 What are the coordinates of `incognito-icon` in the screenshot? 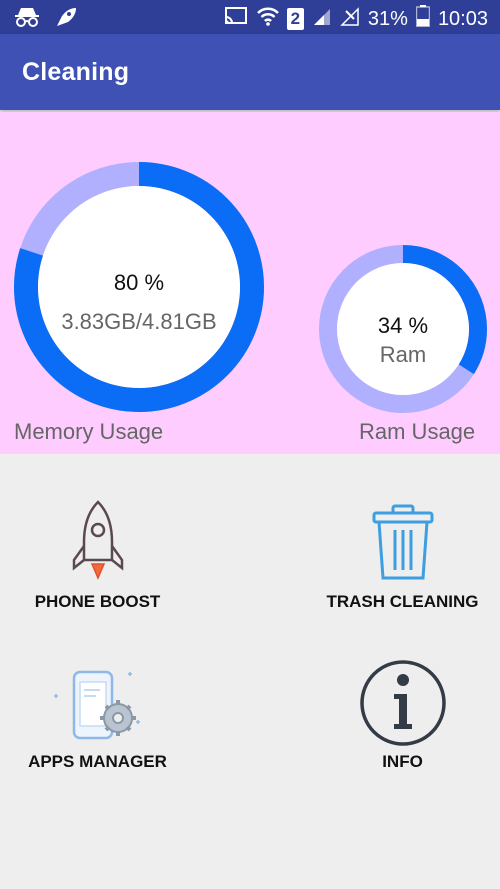 It's located at (27, 19).